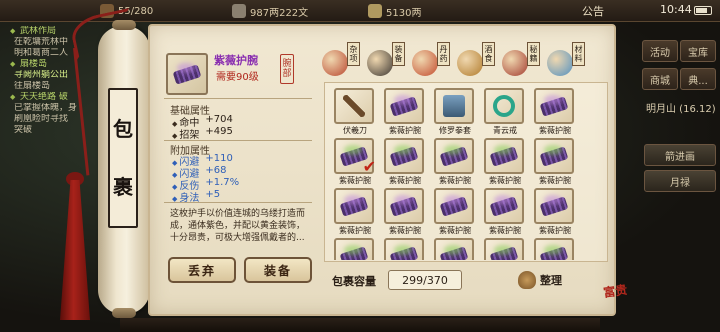  I want to click on quest-text: 往扇楼岛, so click(32, 86).